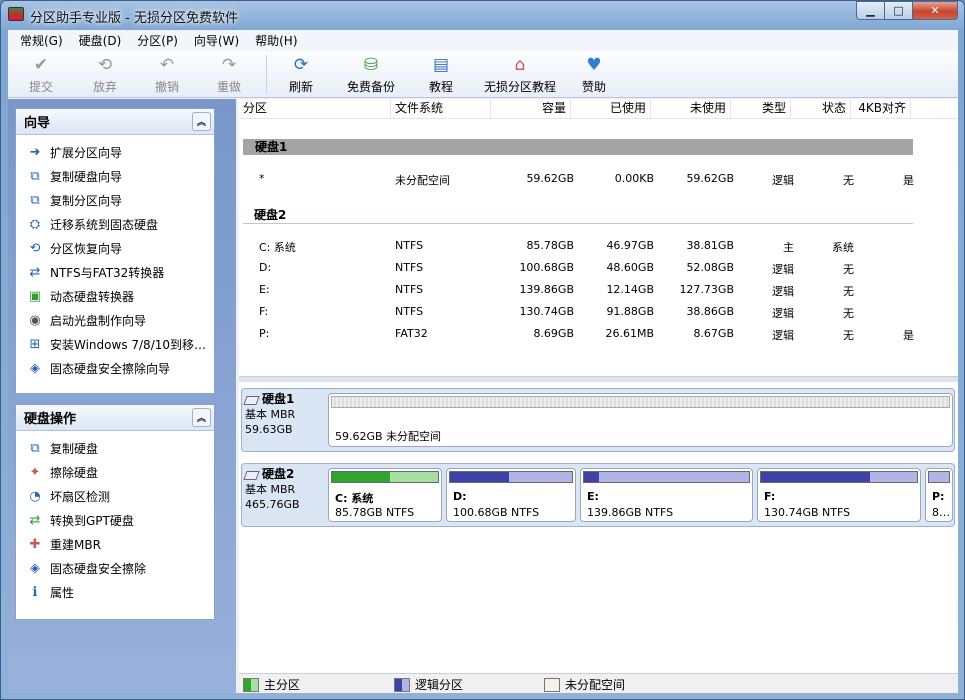 The width and height of the screenshot is (965, 700). Describe the element at coordinates (35, 176) in the screenshot. I see `copy-disk-icon: ⧉` at that location.